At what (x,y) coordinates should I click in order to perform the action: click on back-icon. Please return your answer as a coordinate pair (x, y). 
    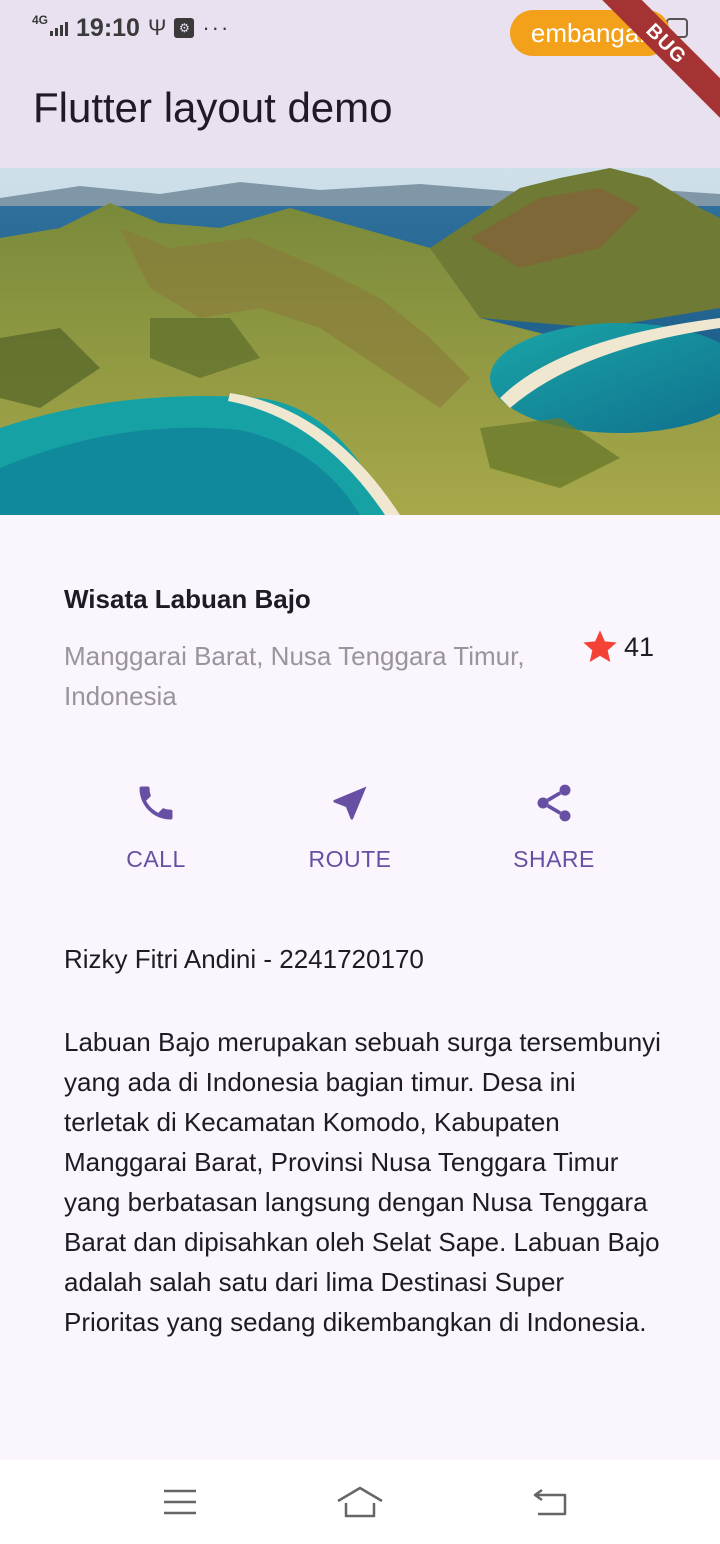
    Looking at the image, I should click on (550, 1502).